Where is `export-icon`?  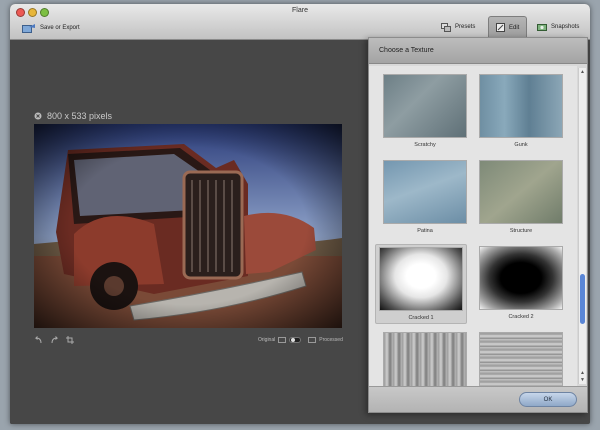
export-icon is located at coordinates (28, 28).